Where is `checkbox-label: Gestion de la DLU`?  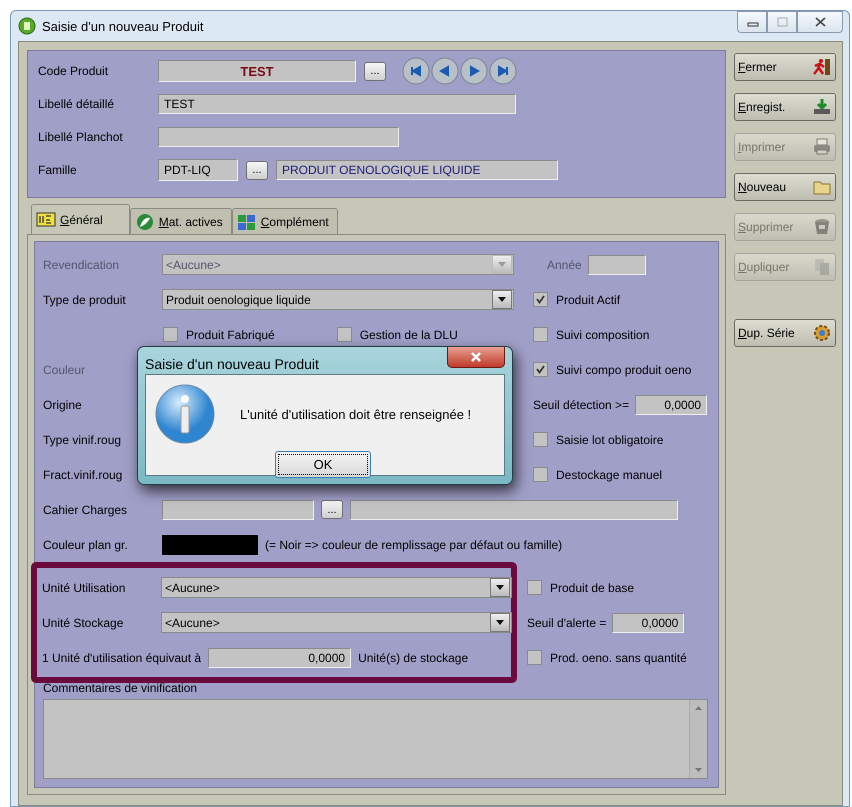
checkbox-label: Gestion de la DLU is located at coordinates (409, 335).